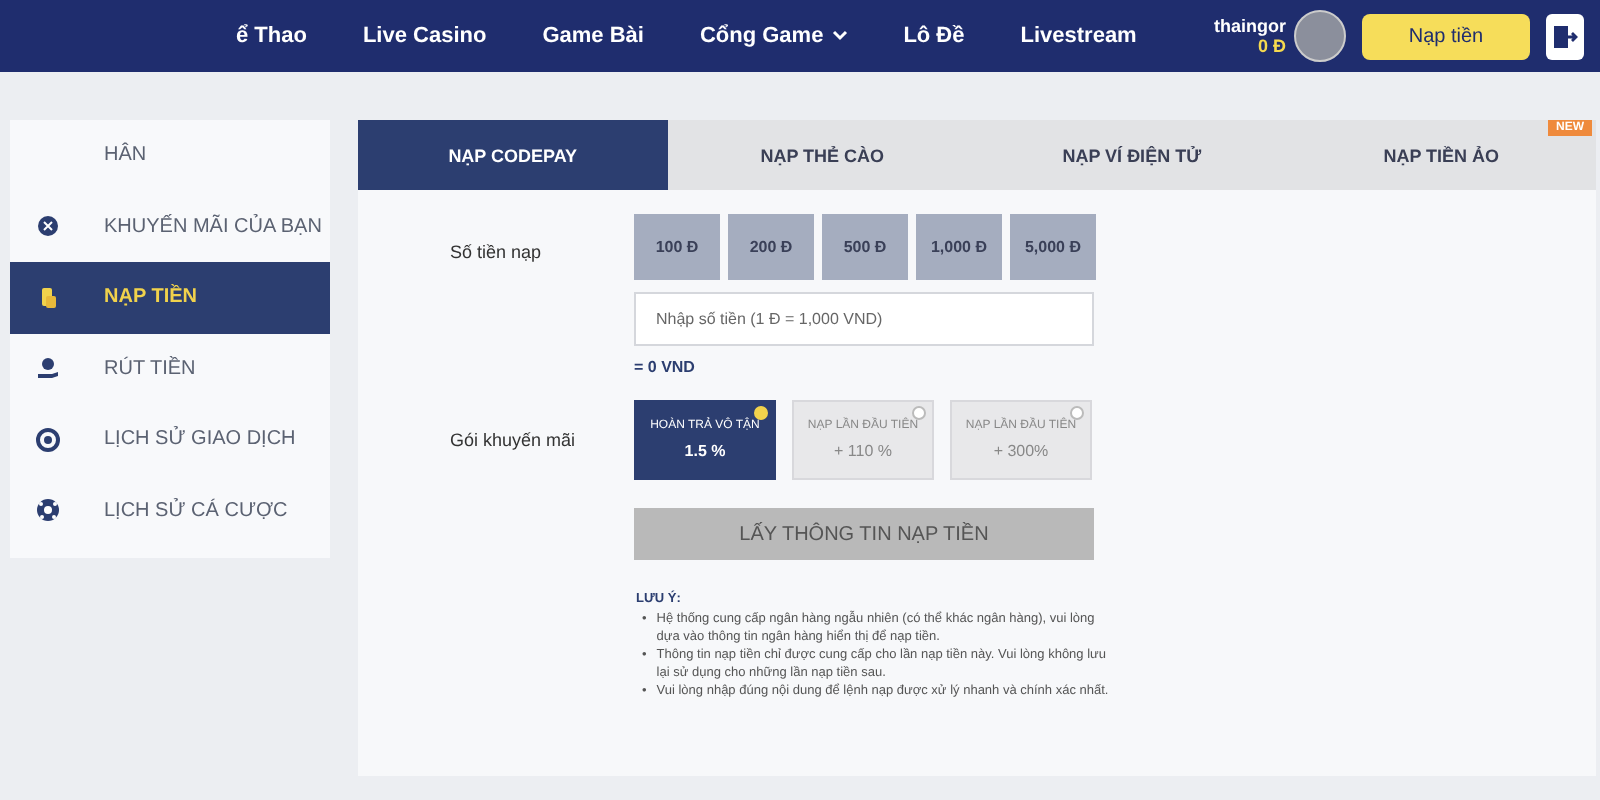 This screenshot has width=1600, height=800. What do you see at coordinates (864, 534) in the screenshot?
I see `submit-button: LẤY THÔNG TIN NẠP TIỀN` at bounding box center [864, 534].